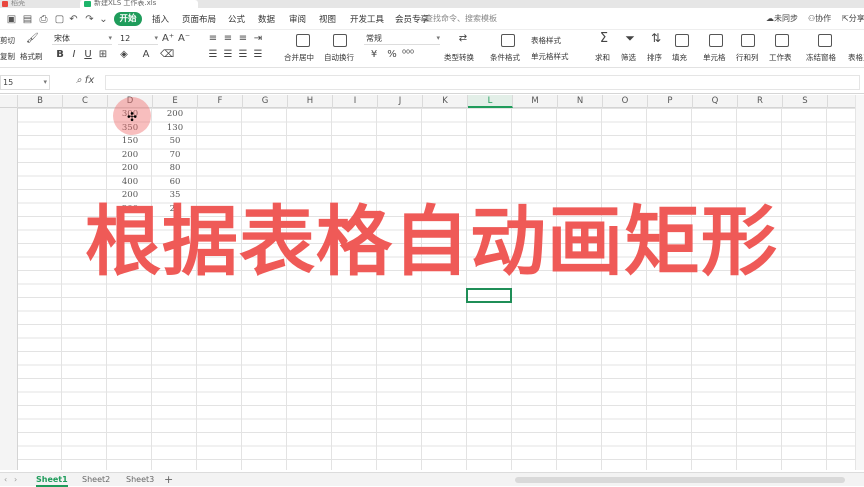  I want to click on percent-icon: %, so click(392, 54).